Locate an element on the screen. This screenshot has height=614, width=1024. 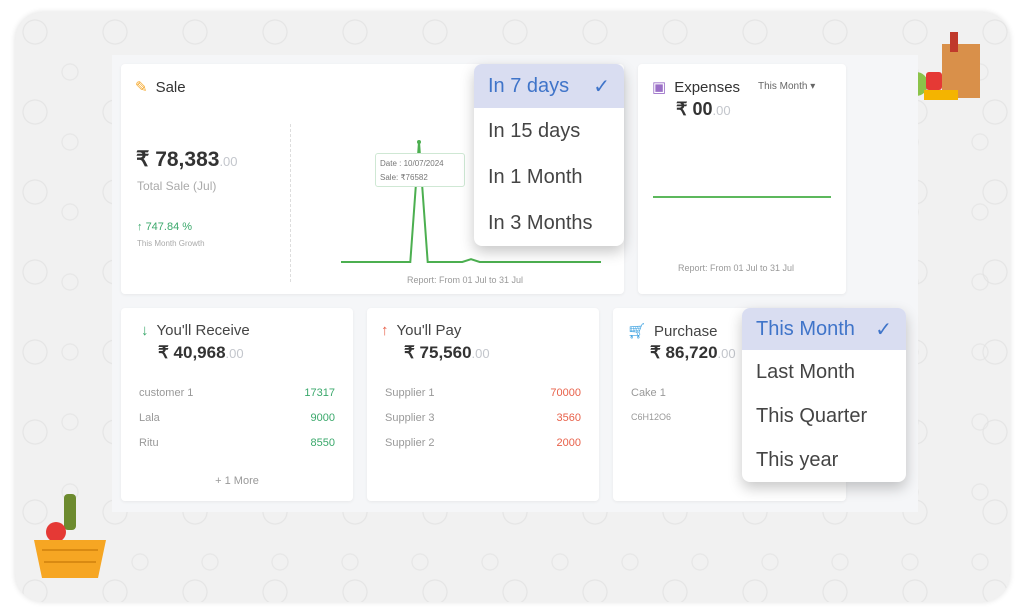
option-this-quarter: This Quarter is located at coordinates (824, 416).